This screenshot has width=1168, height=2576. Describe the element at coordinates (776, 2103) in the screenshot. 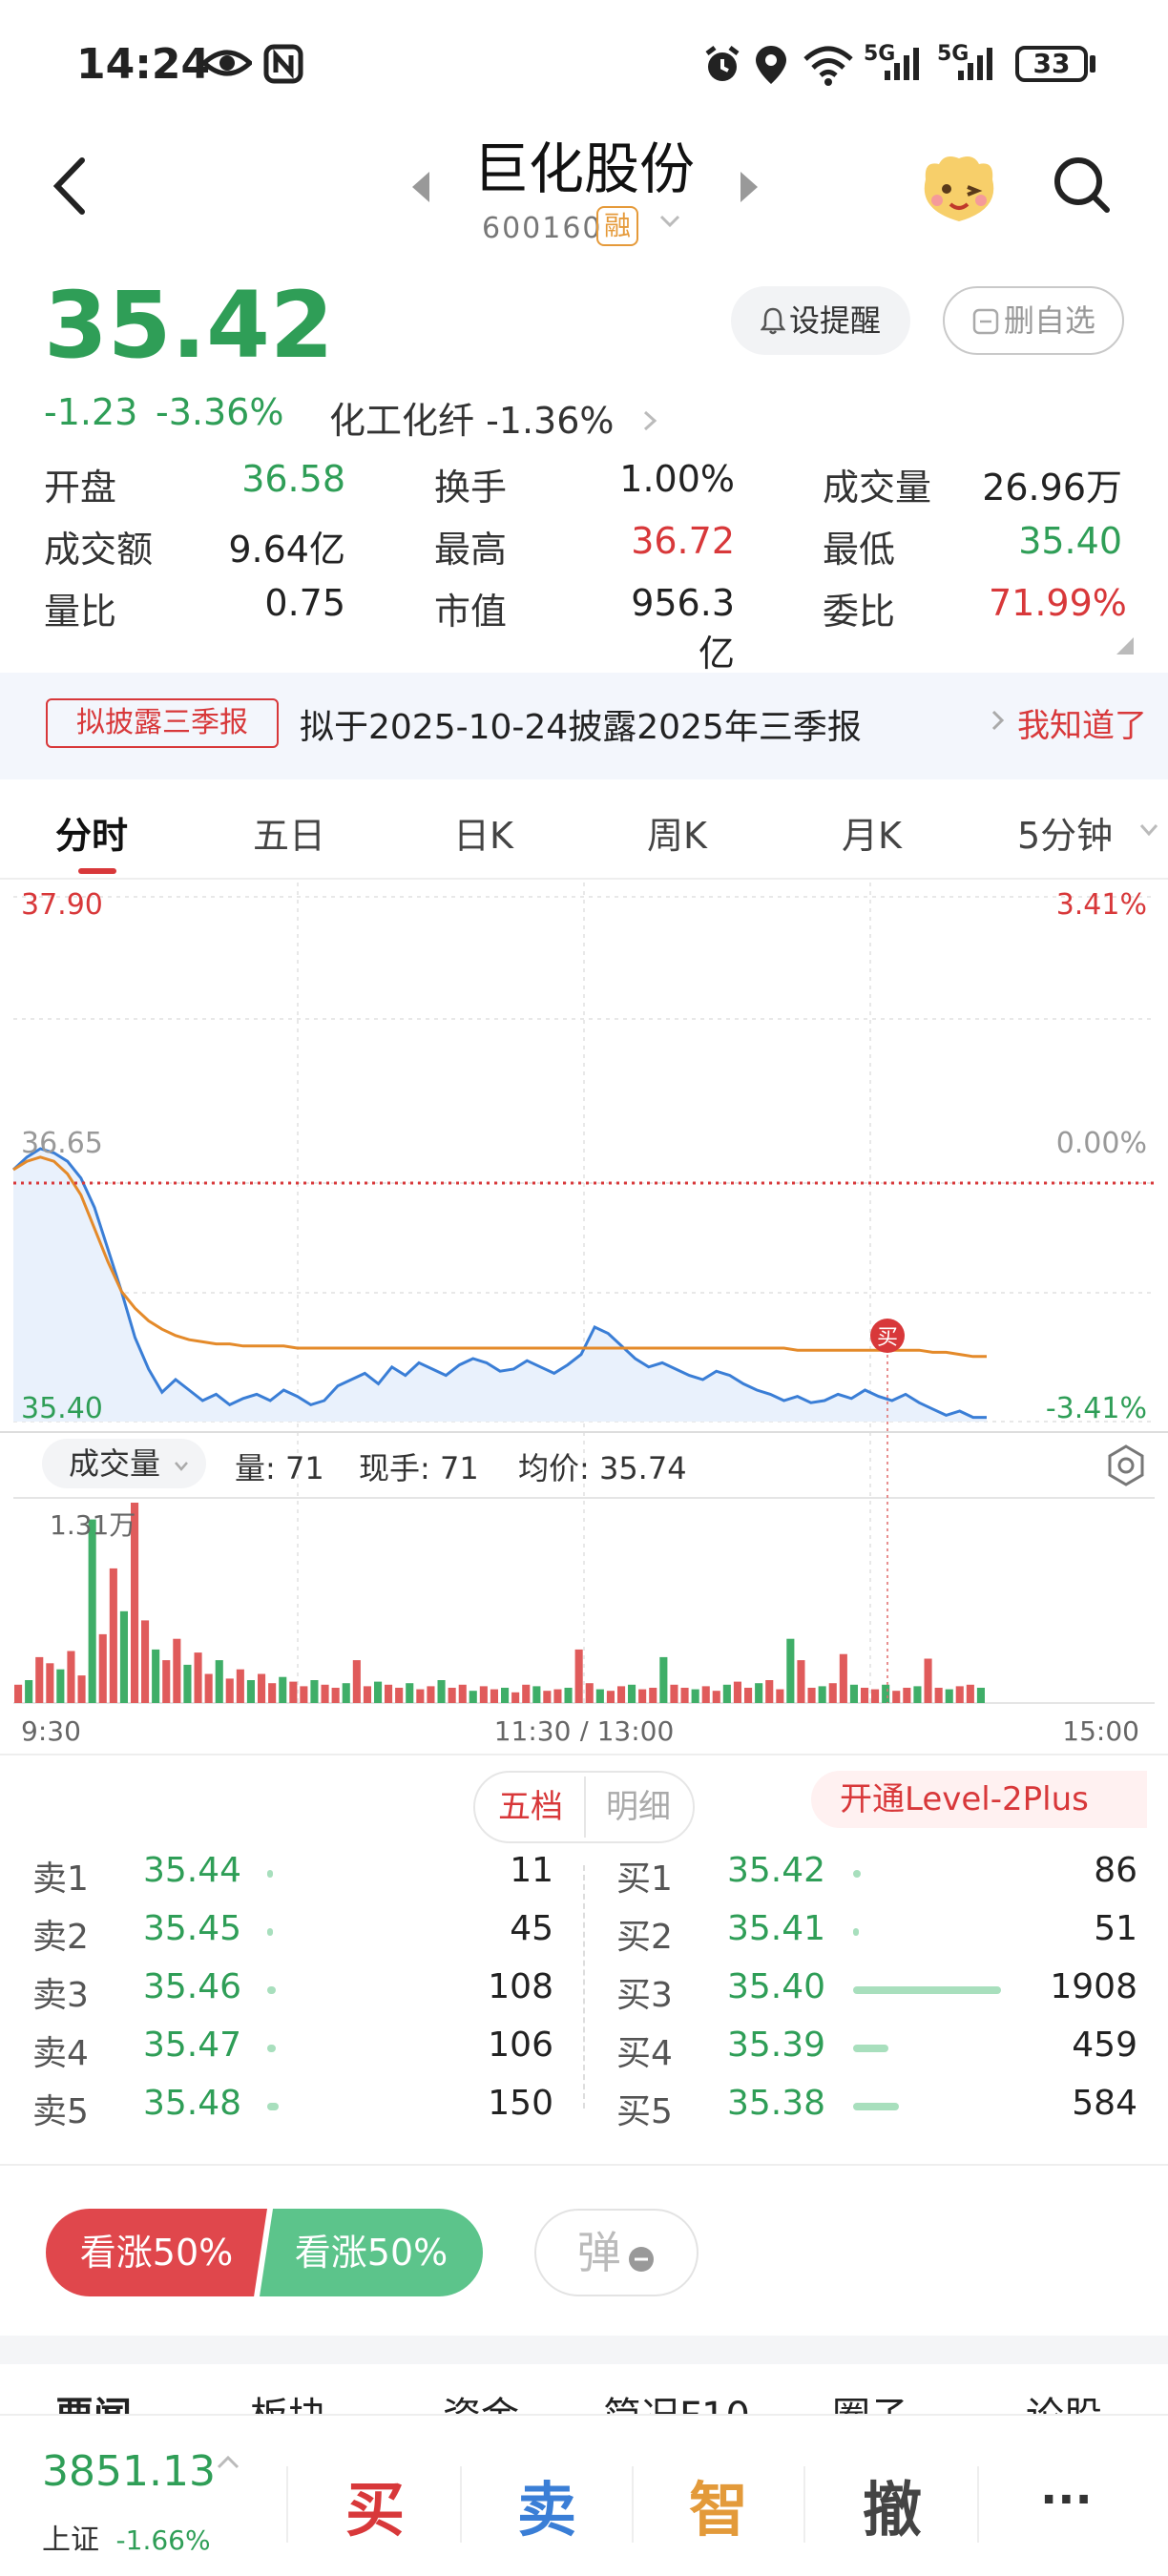

I see `orderbook-buy-price: 35.38` at that location.